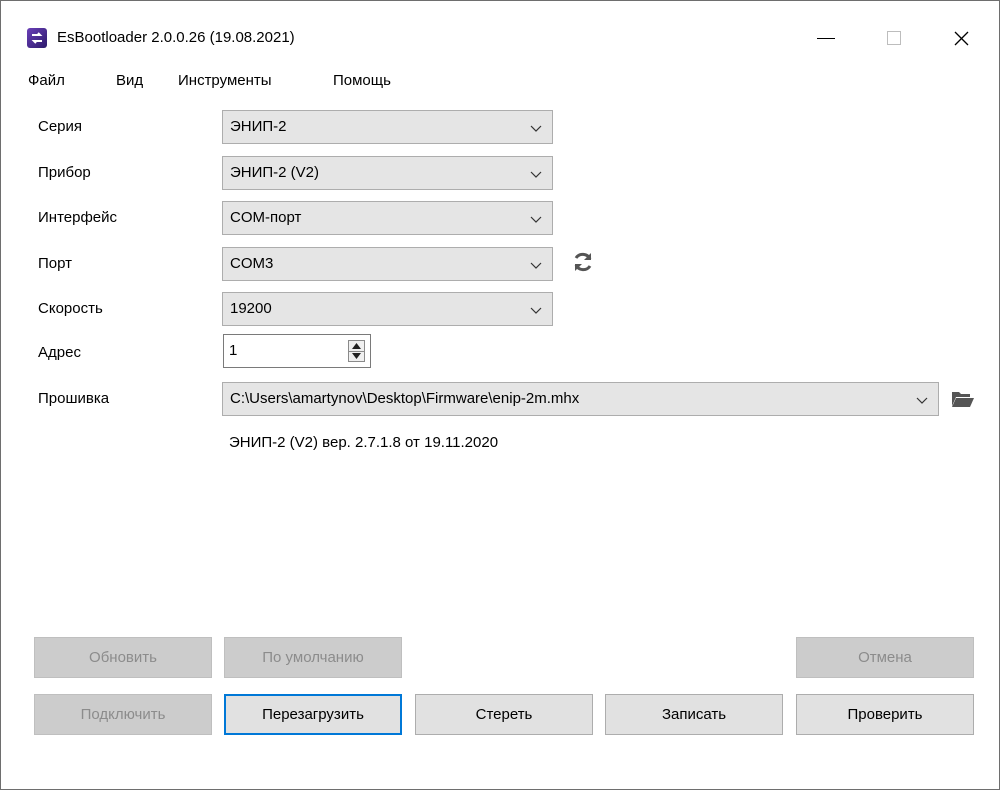 This screenshot has width=1000, height=790. What do you see at coordinates (963, 399) in the screenshot?
I see `folder-open-icon` at bounding box center [963, 399].